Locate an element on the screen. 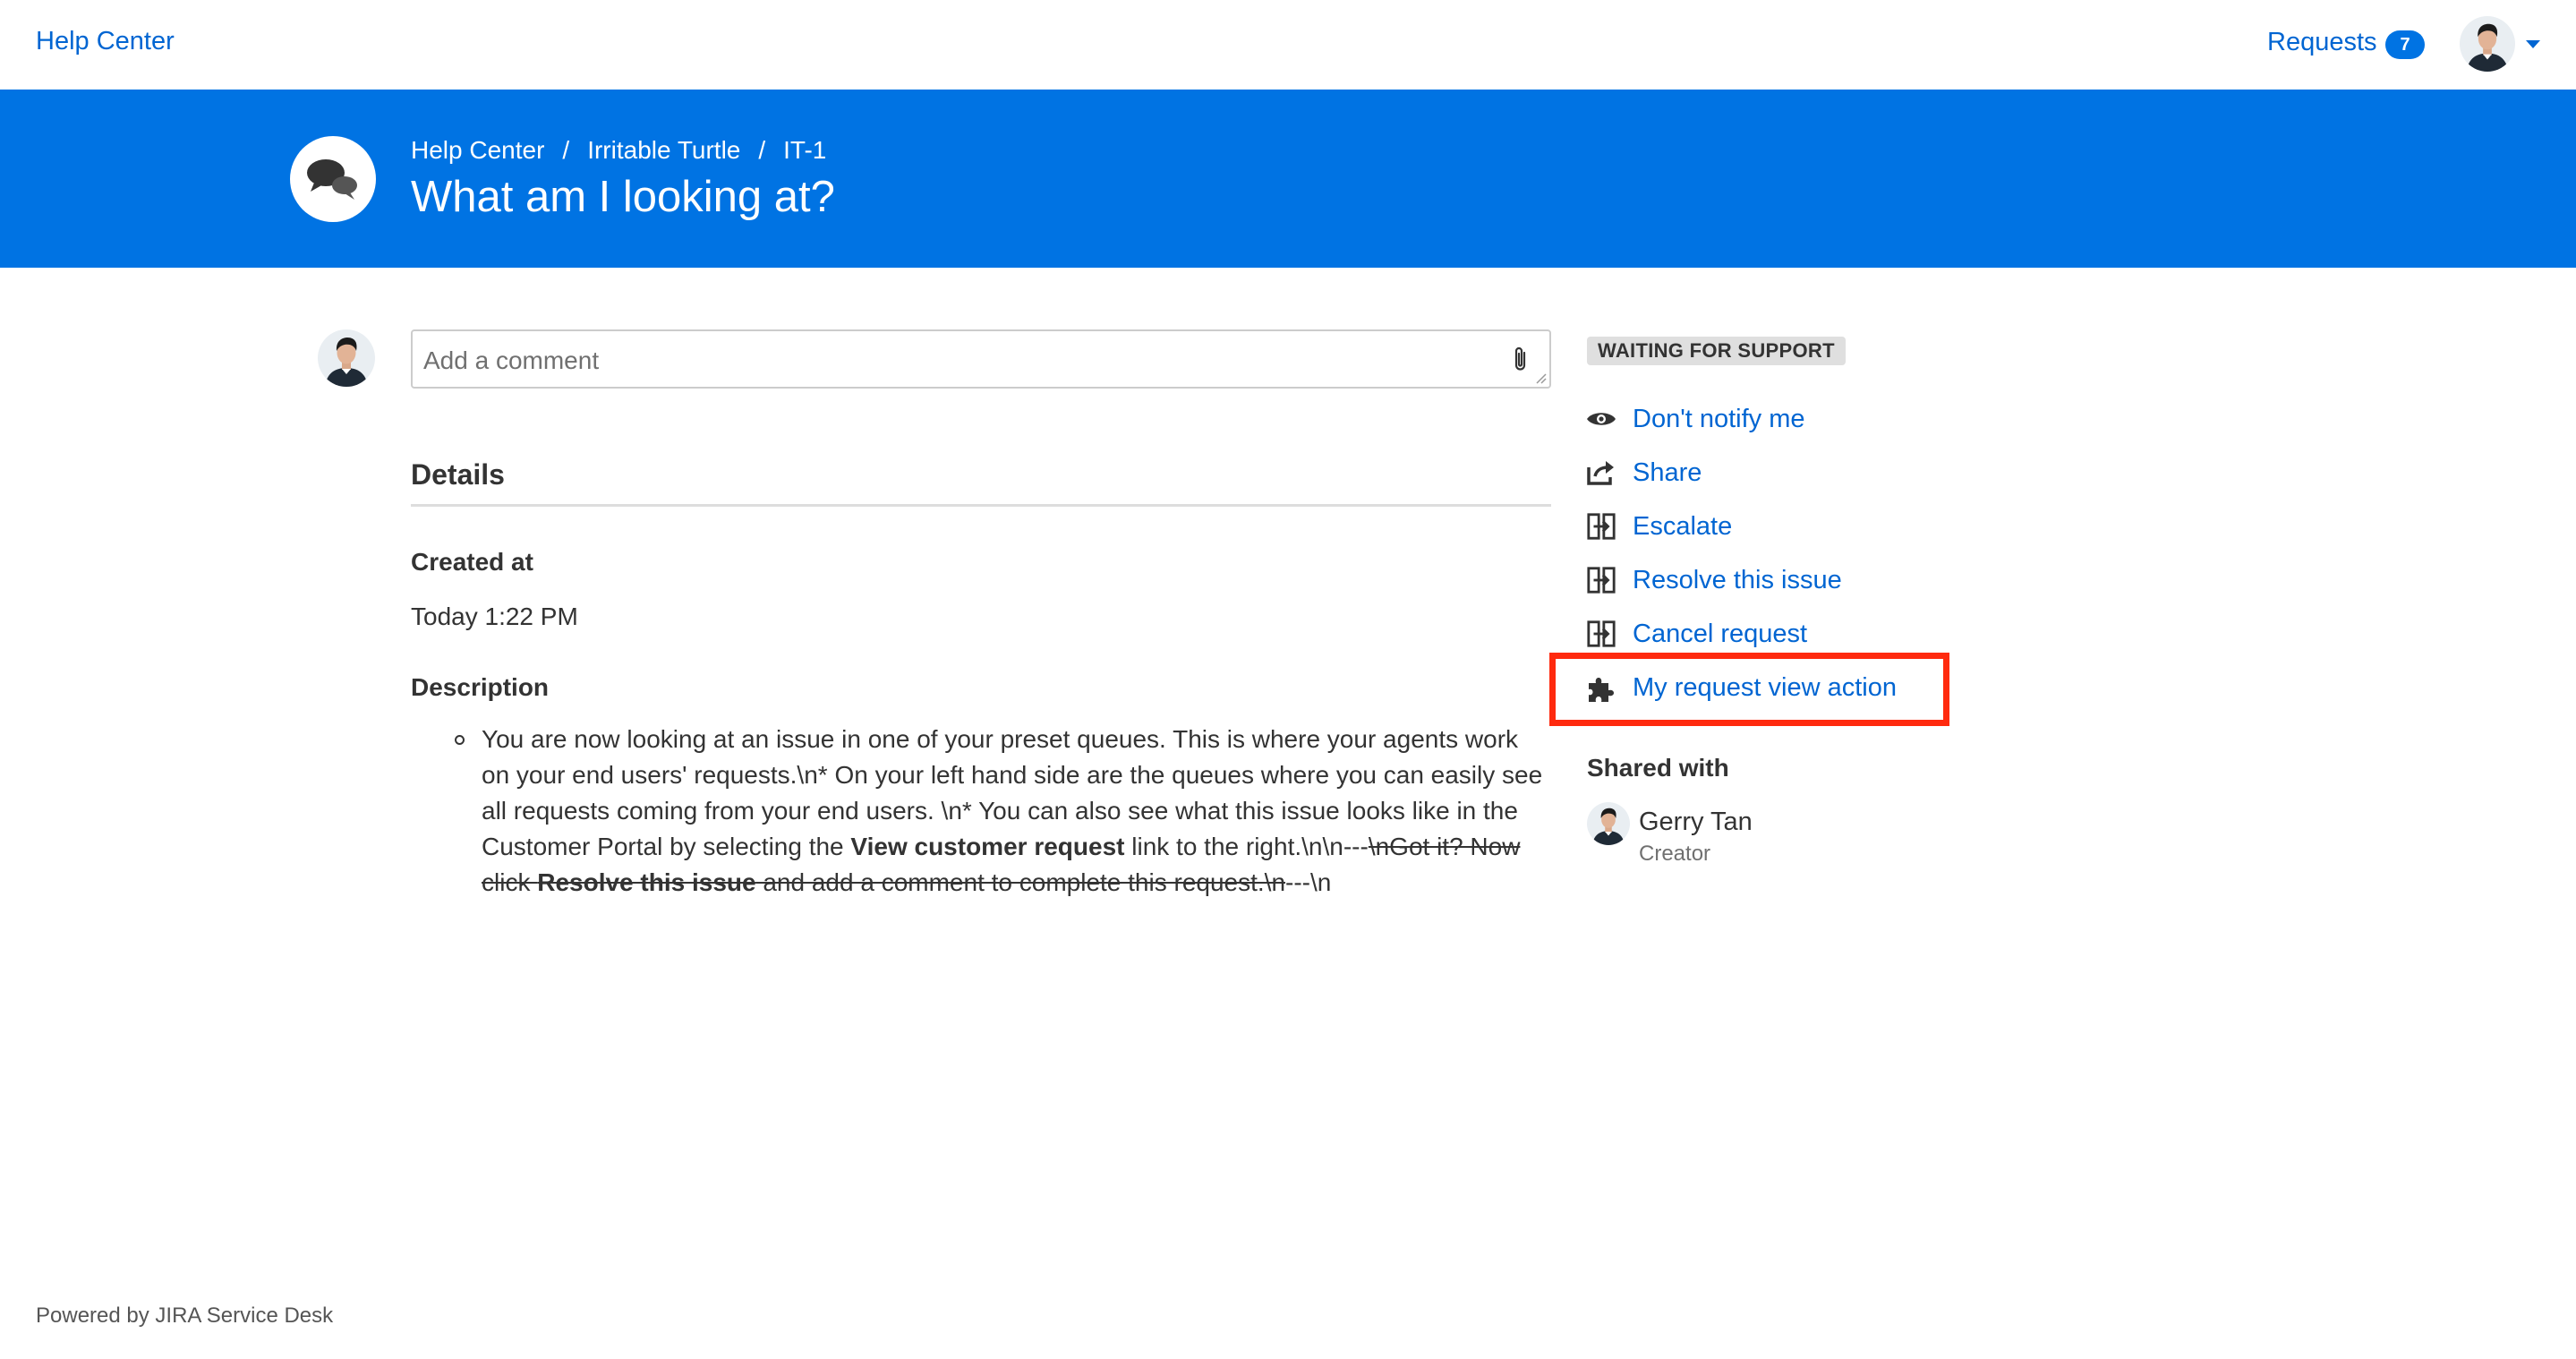 This screenshot has width=2576, height=1359. resolve-issue-action: Resolve this issue is located at coordinates (1713, 580).